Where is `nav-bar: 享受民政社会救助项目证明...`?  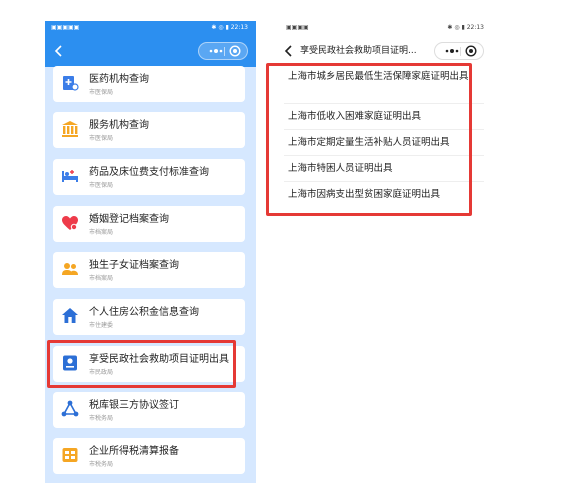 nav-bar: 享受民政社会救助项目证明... is located at coordinates (386, 51).